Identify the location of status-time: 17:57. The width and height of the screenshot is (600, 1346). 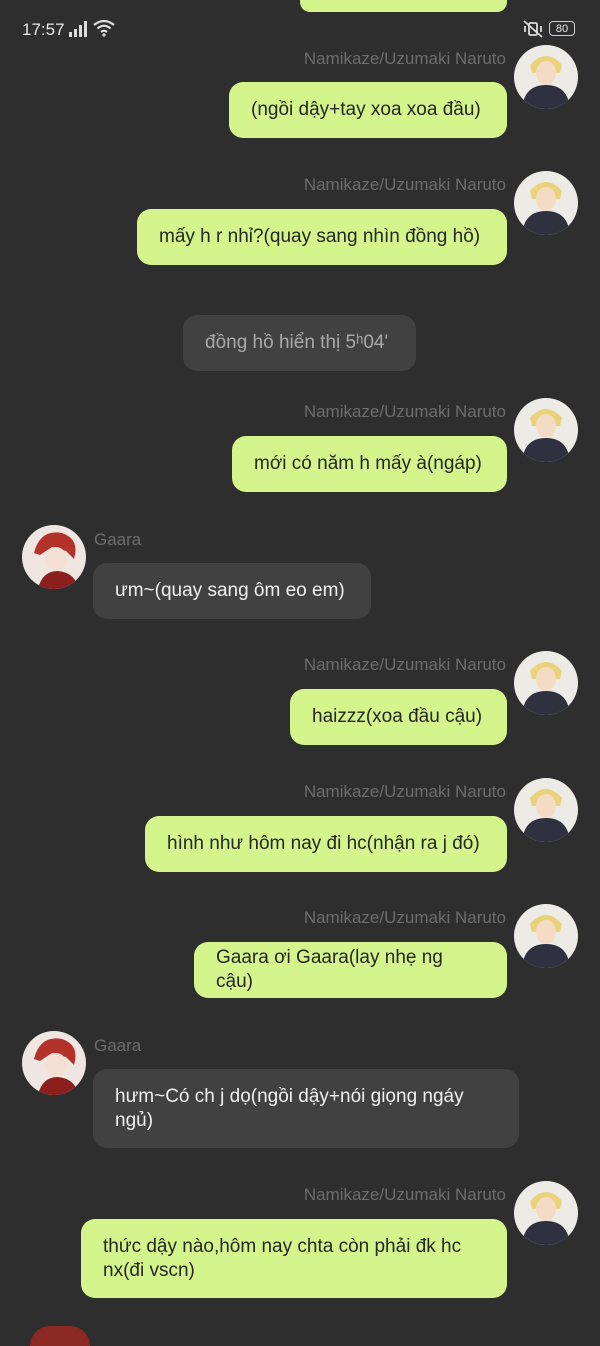
(43, 29).